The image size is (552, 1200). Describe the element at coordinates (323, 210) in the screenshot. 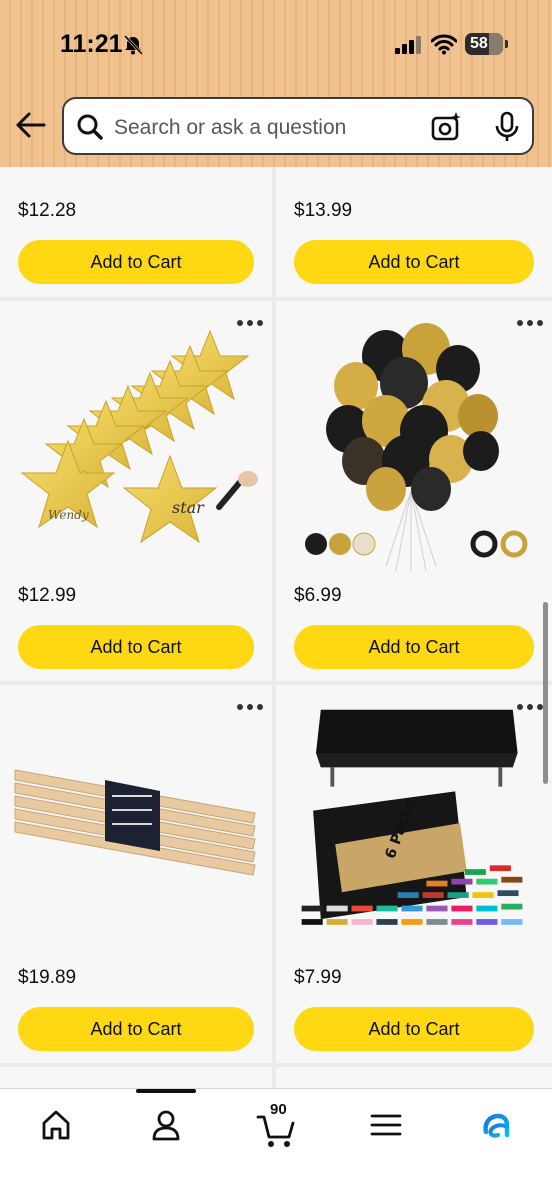

I see `product-price: $13.99` at that location.